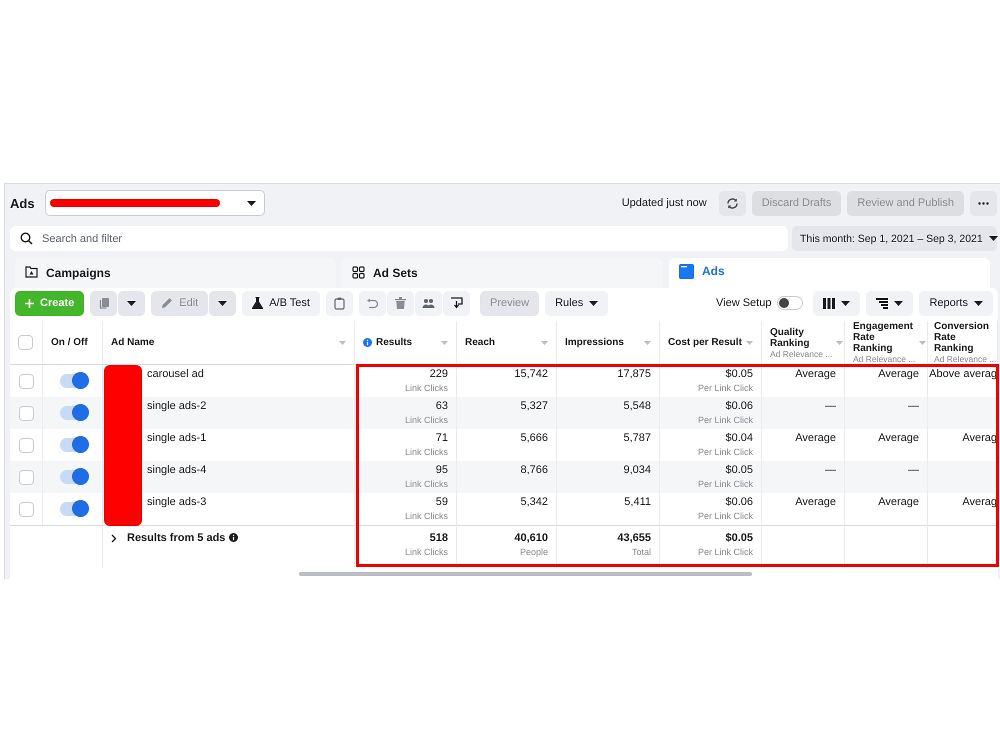 The width and height of the screenshot is (1000, 750). Describe the element at coordinates (176, 502) in the screenshot. I see `ad-name: single ads-3` at that location.